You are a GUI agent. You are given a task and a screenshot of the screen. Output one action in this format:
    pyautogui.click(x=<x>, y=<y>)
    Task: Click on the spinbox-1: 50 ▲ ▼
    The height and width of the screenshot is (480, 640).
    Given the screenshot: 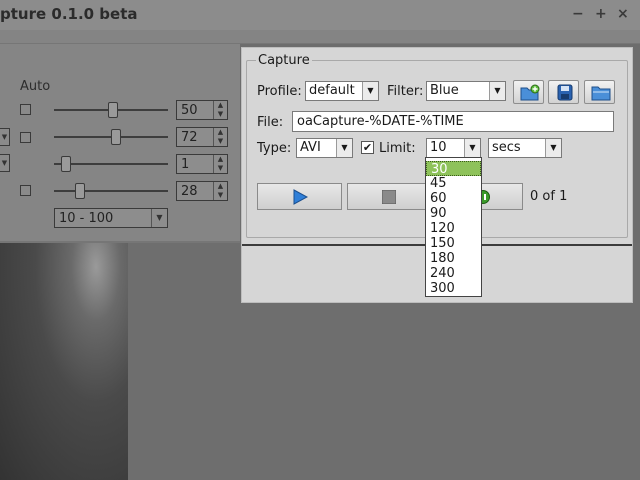 What is the action you would take?
    pyautogui.click(x=202, y=110)
    